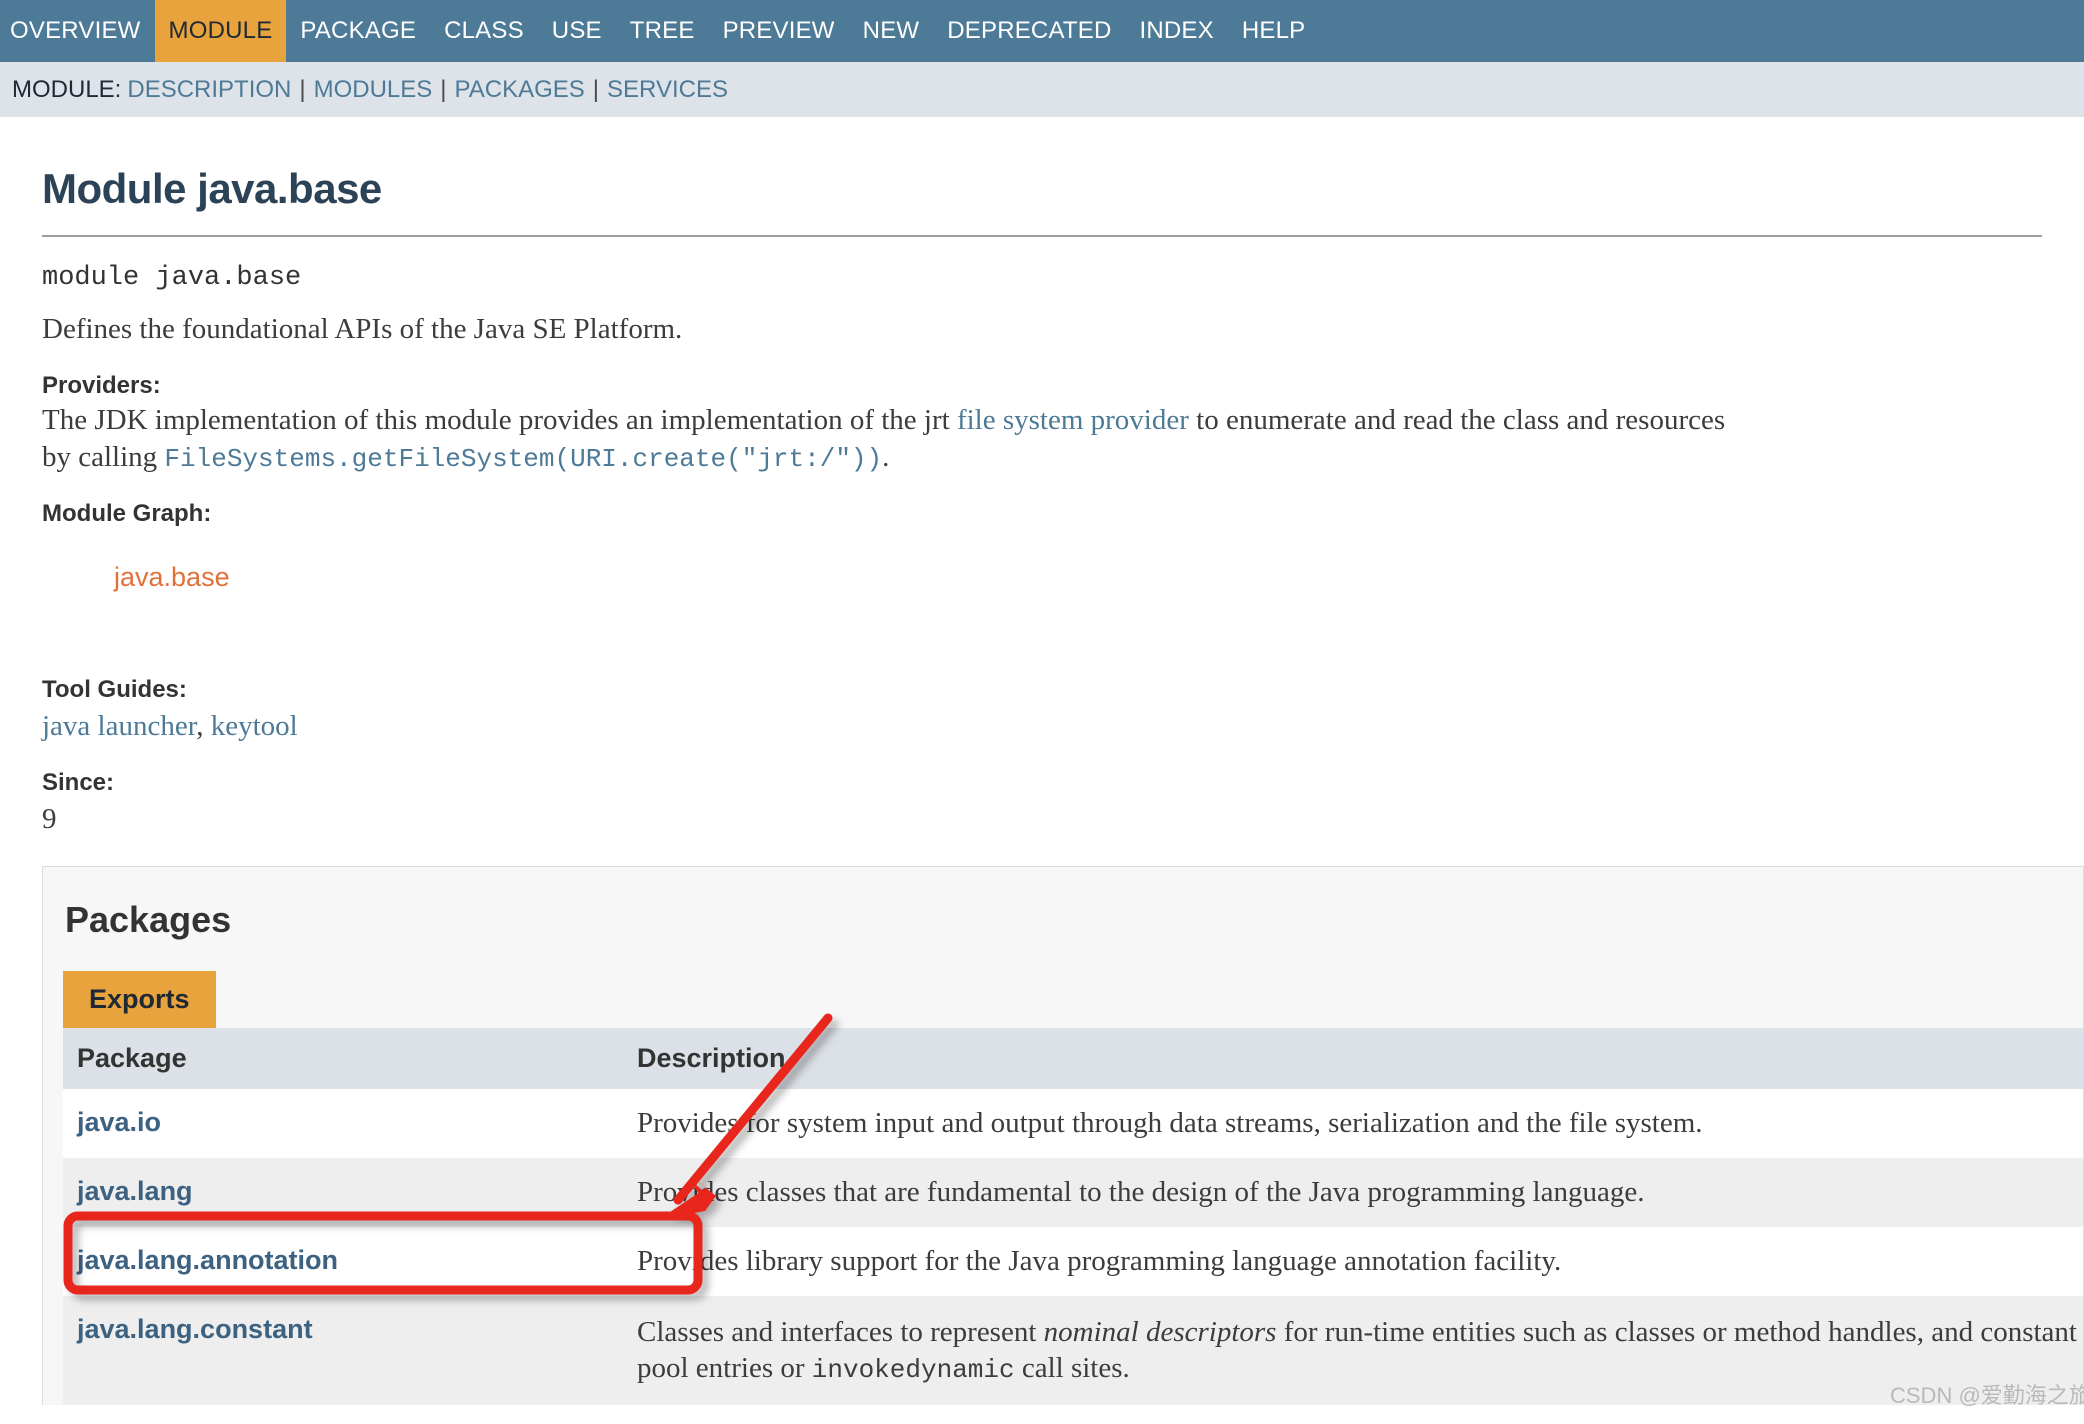 This screenshot has height=1424, width=2084. I want to click on column-header-description: Description, so click(1353, 1058).